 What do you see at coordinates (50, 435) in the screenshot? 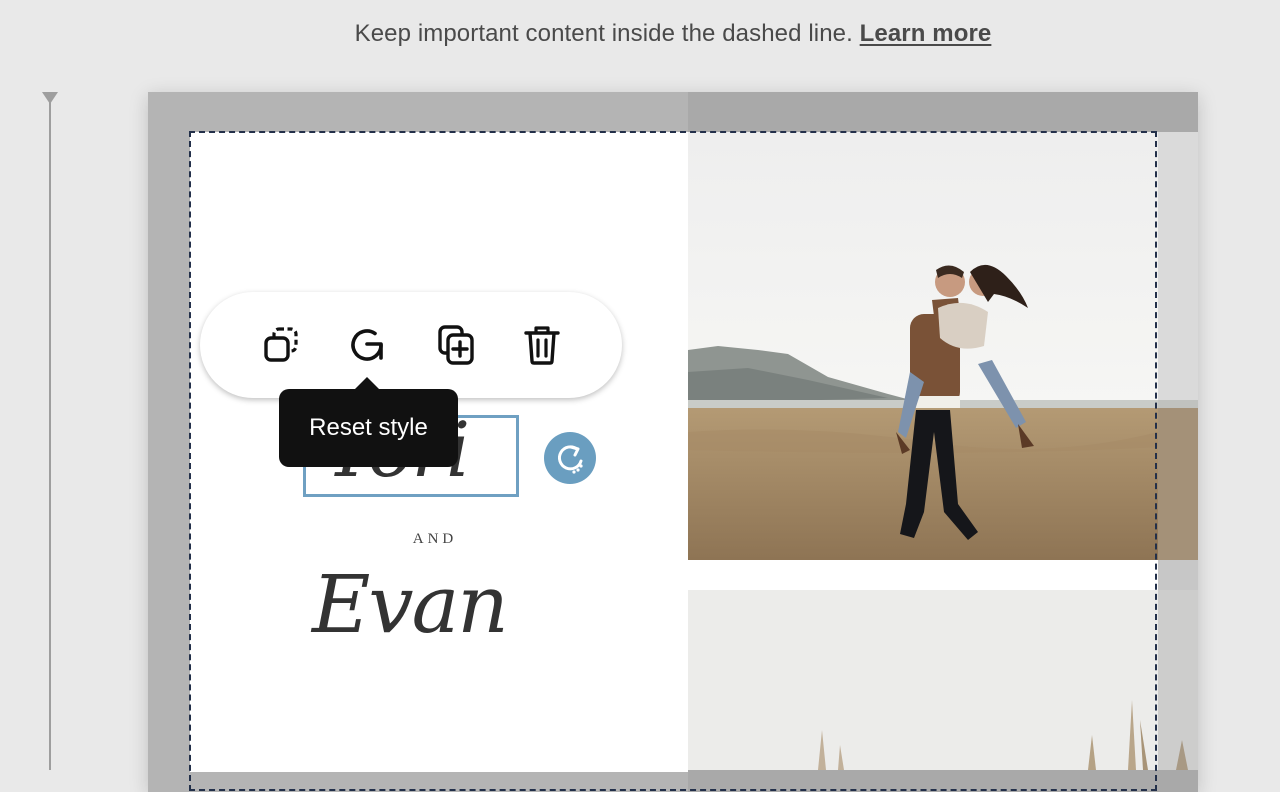
I see `vertical-ruler` at bounding box center [50, 435].